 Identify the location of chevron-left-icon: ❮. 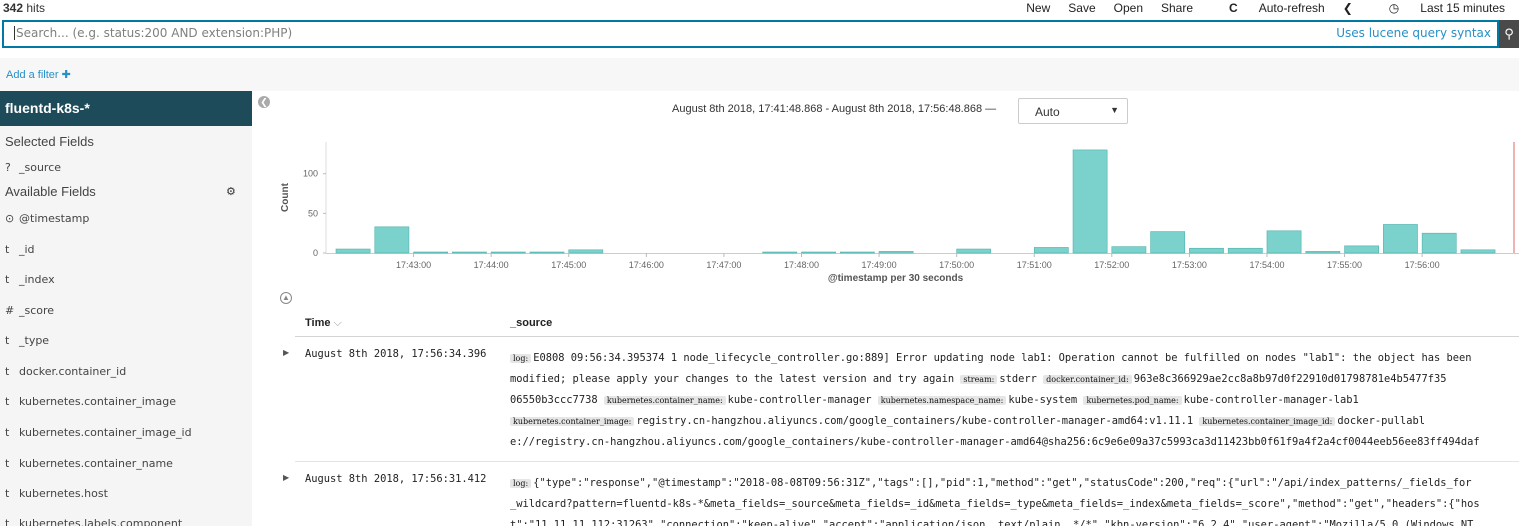
(1348, 8).